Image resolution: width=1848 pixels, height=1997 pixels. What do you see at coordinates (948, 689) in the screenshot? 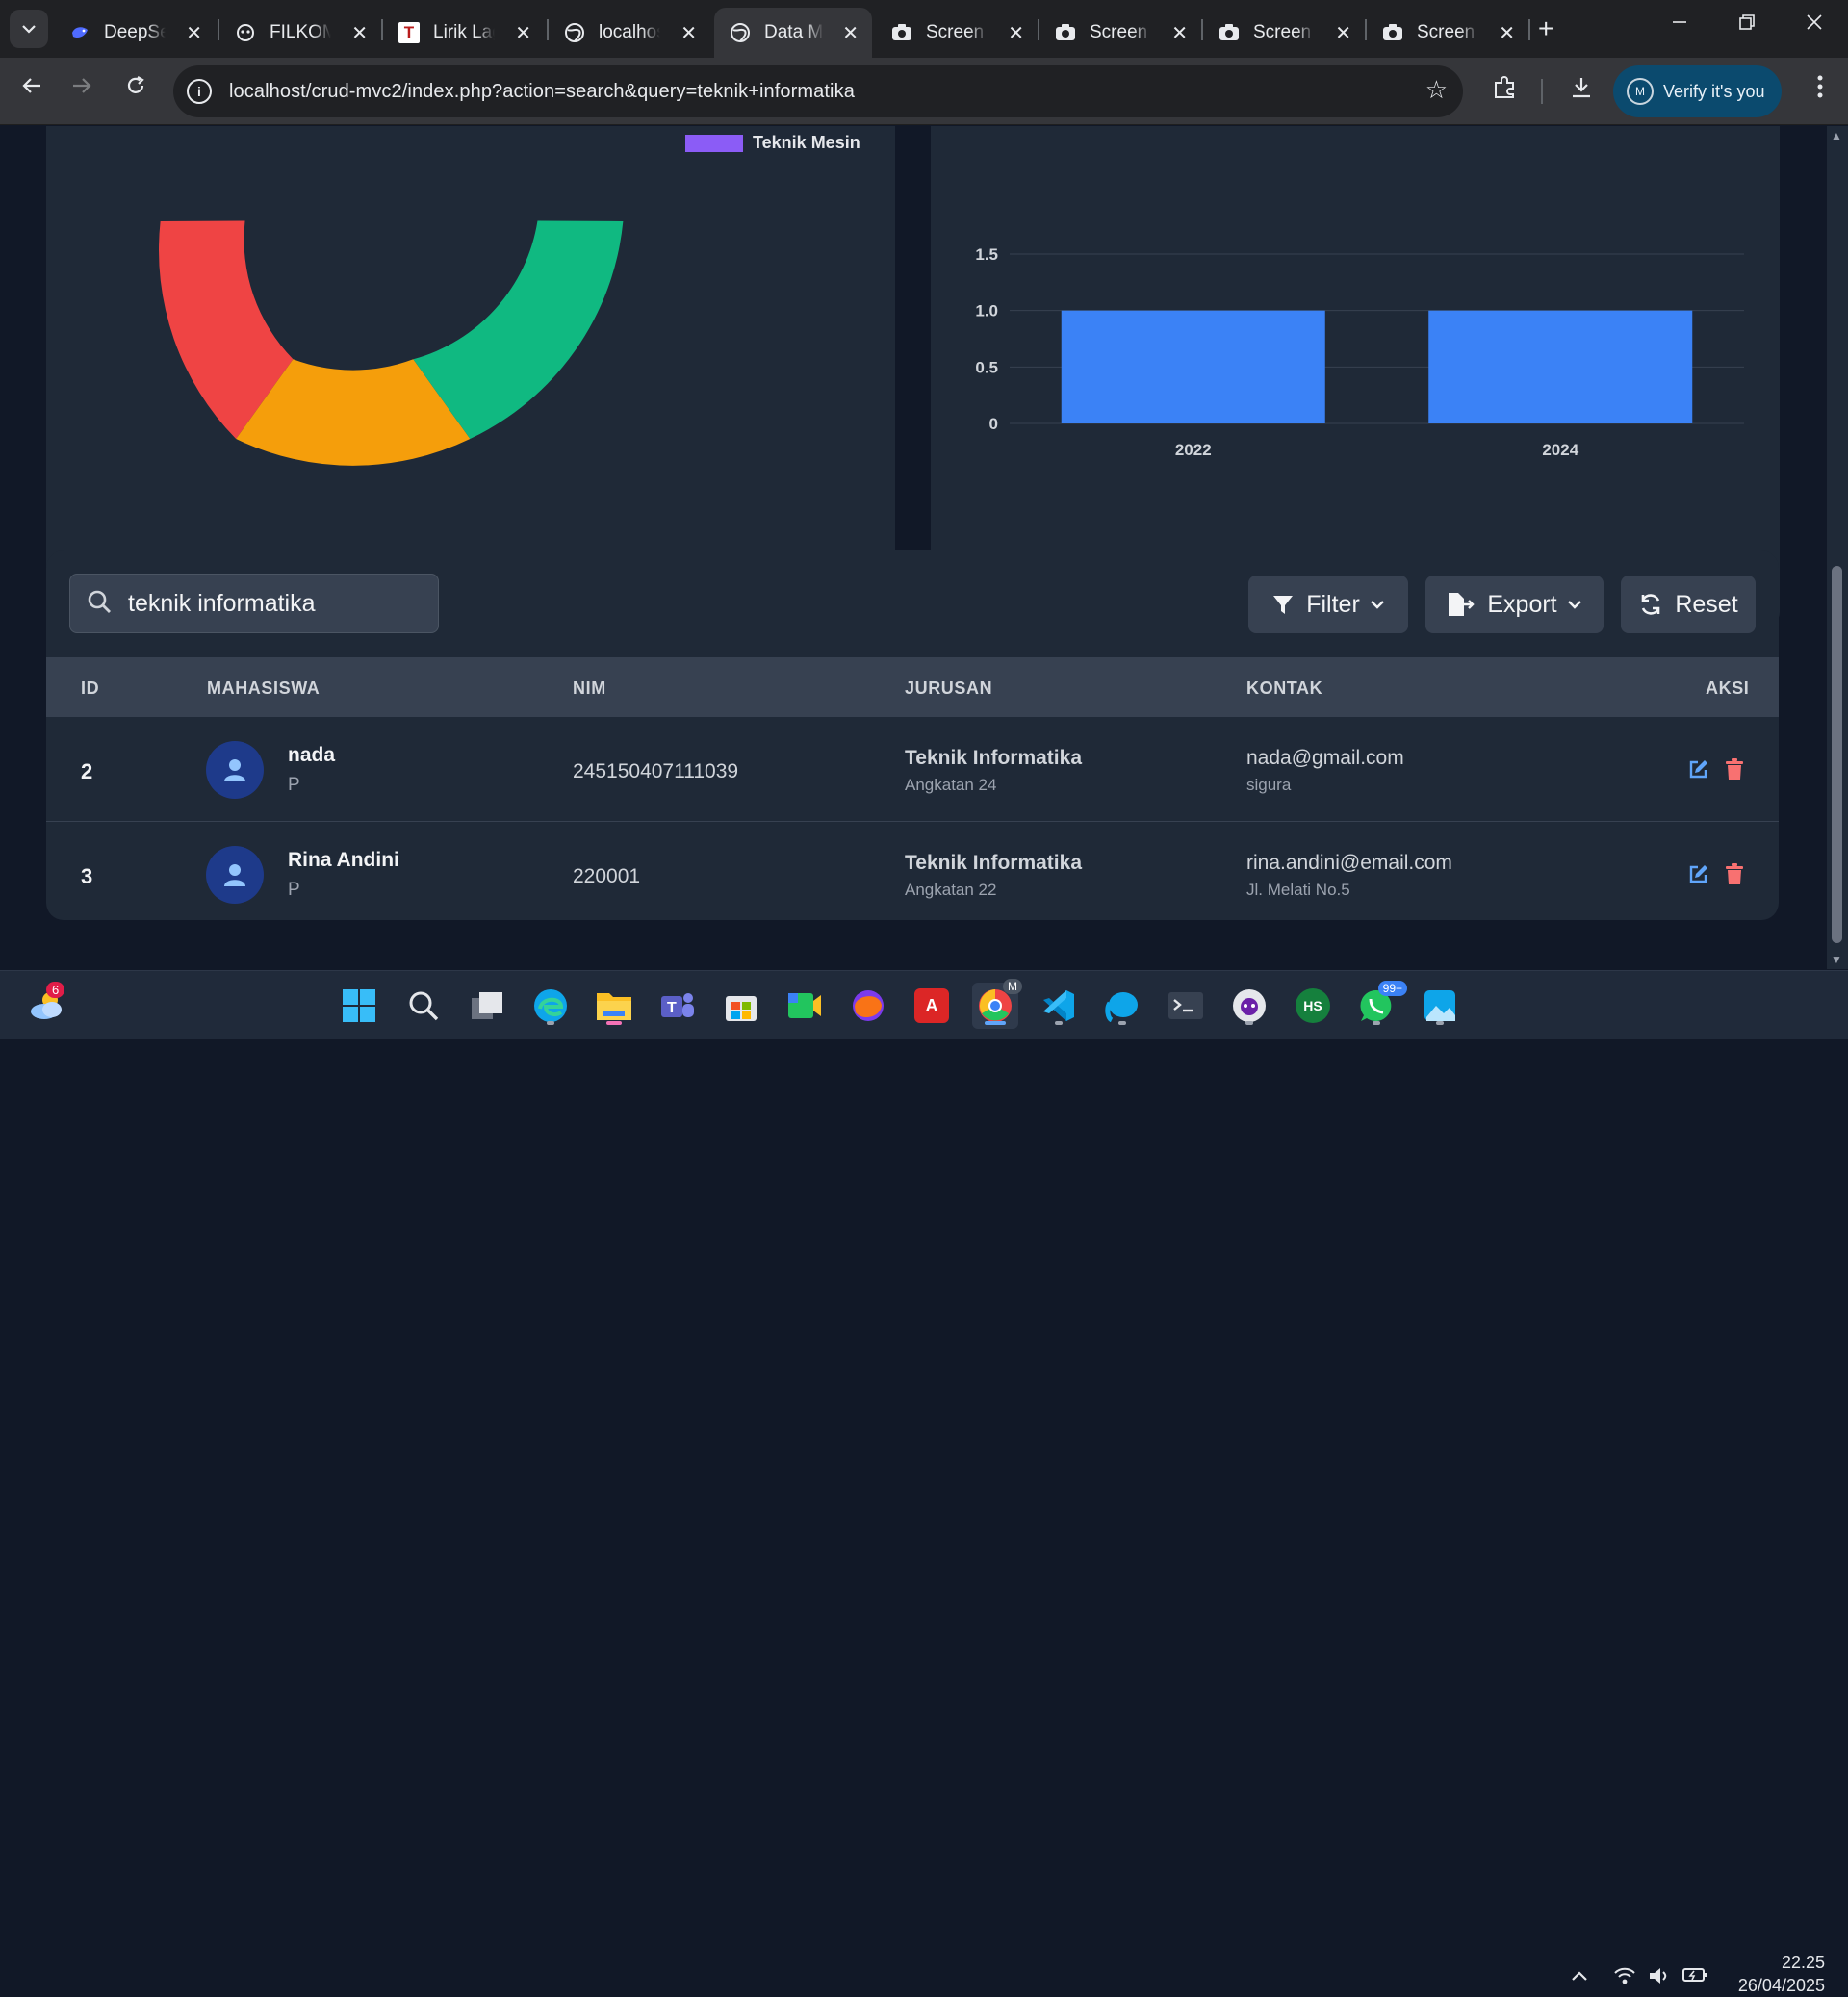
I see `column-header-jurusan: JURUSAN` at bounding box center [948, 689].